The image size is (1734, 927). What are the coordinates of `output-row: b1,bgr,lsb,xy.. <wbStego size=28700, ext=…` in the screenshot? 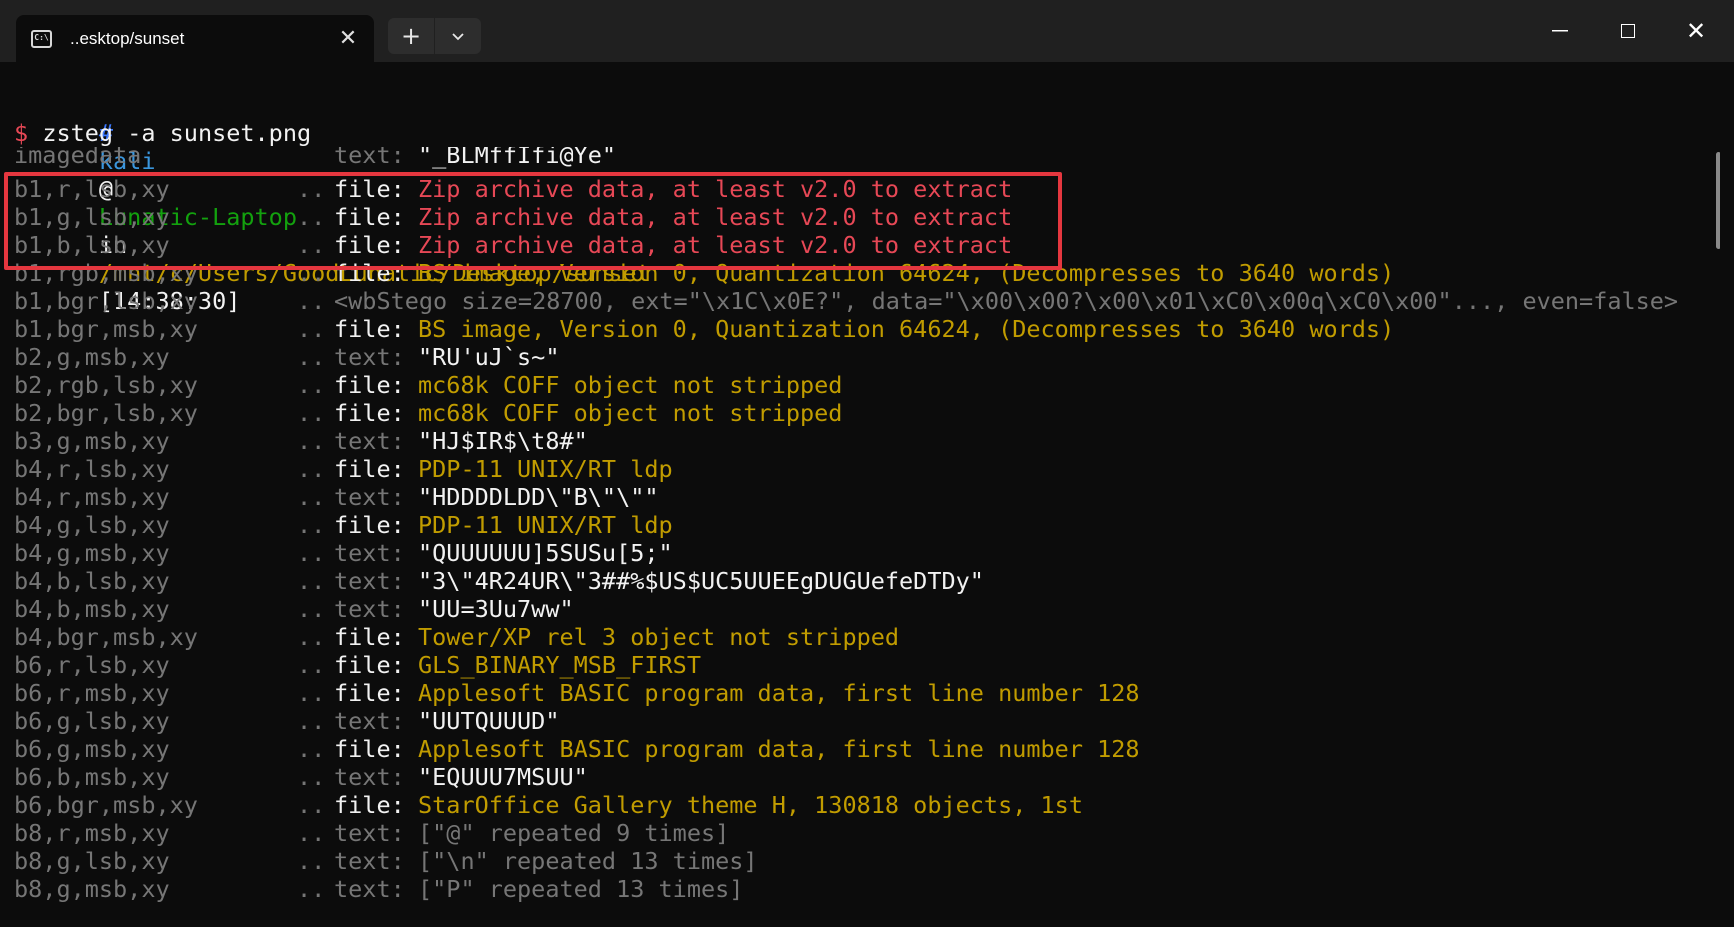 It's located at (846, 301).